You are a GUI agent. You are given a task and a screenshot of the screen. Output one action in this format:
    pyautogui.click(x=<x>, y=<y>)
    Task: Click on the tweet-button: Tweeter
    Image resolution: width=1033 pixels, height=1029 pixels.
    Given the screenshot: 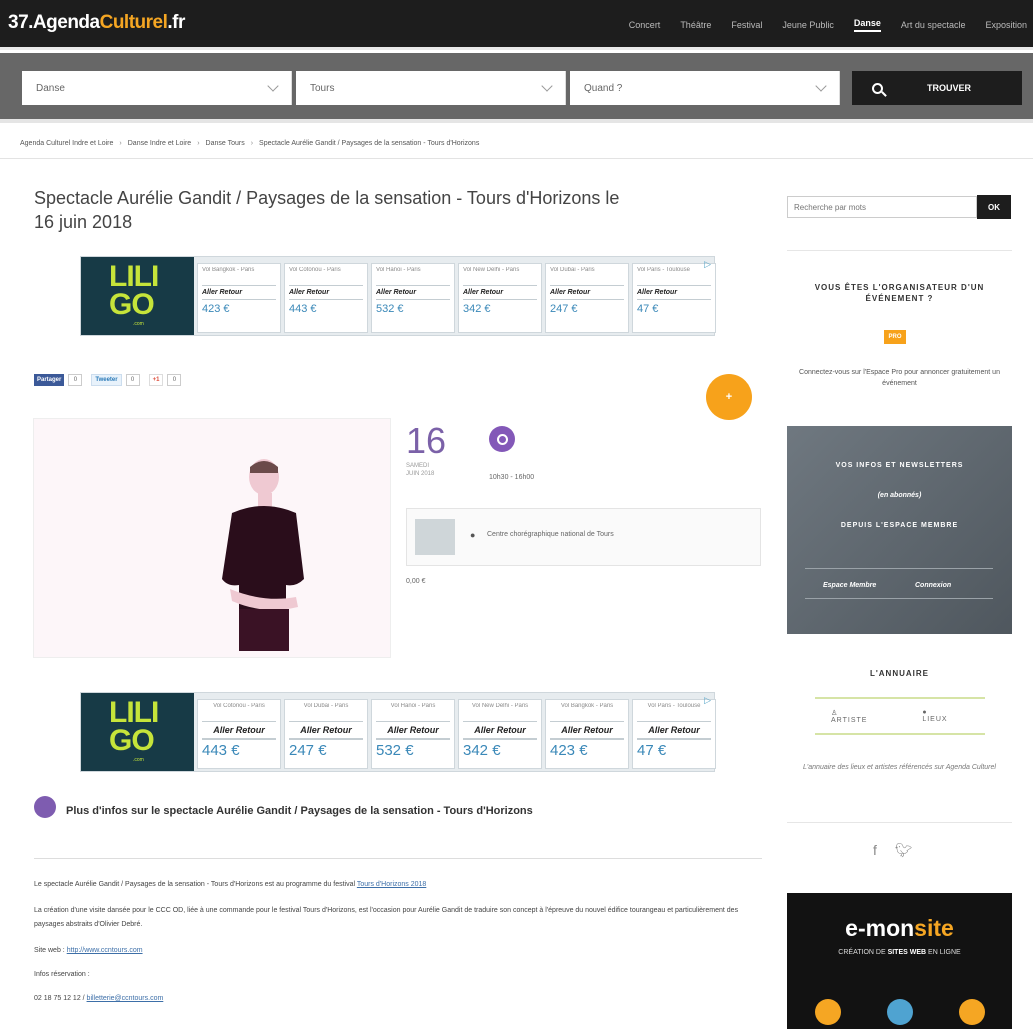 What is the action you would take?
    pyautogui.click(x=106, y=380)
    